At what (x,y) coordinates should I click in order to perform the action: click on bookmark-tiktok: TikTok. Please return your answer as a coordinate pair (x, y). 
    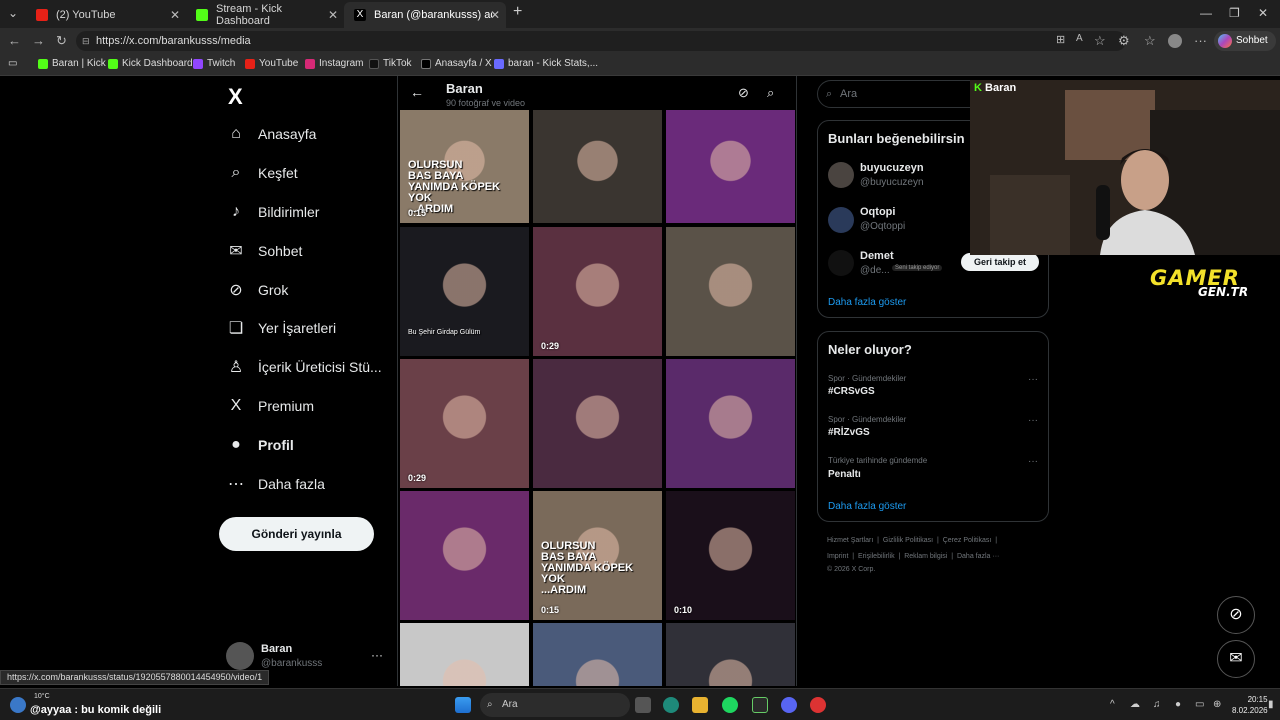
    Looking at the image, I should click on (390, 63).